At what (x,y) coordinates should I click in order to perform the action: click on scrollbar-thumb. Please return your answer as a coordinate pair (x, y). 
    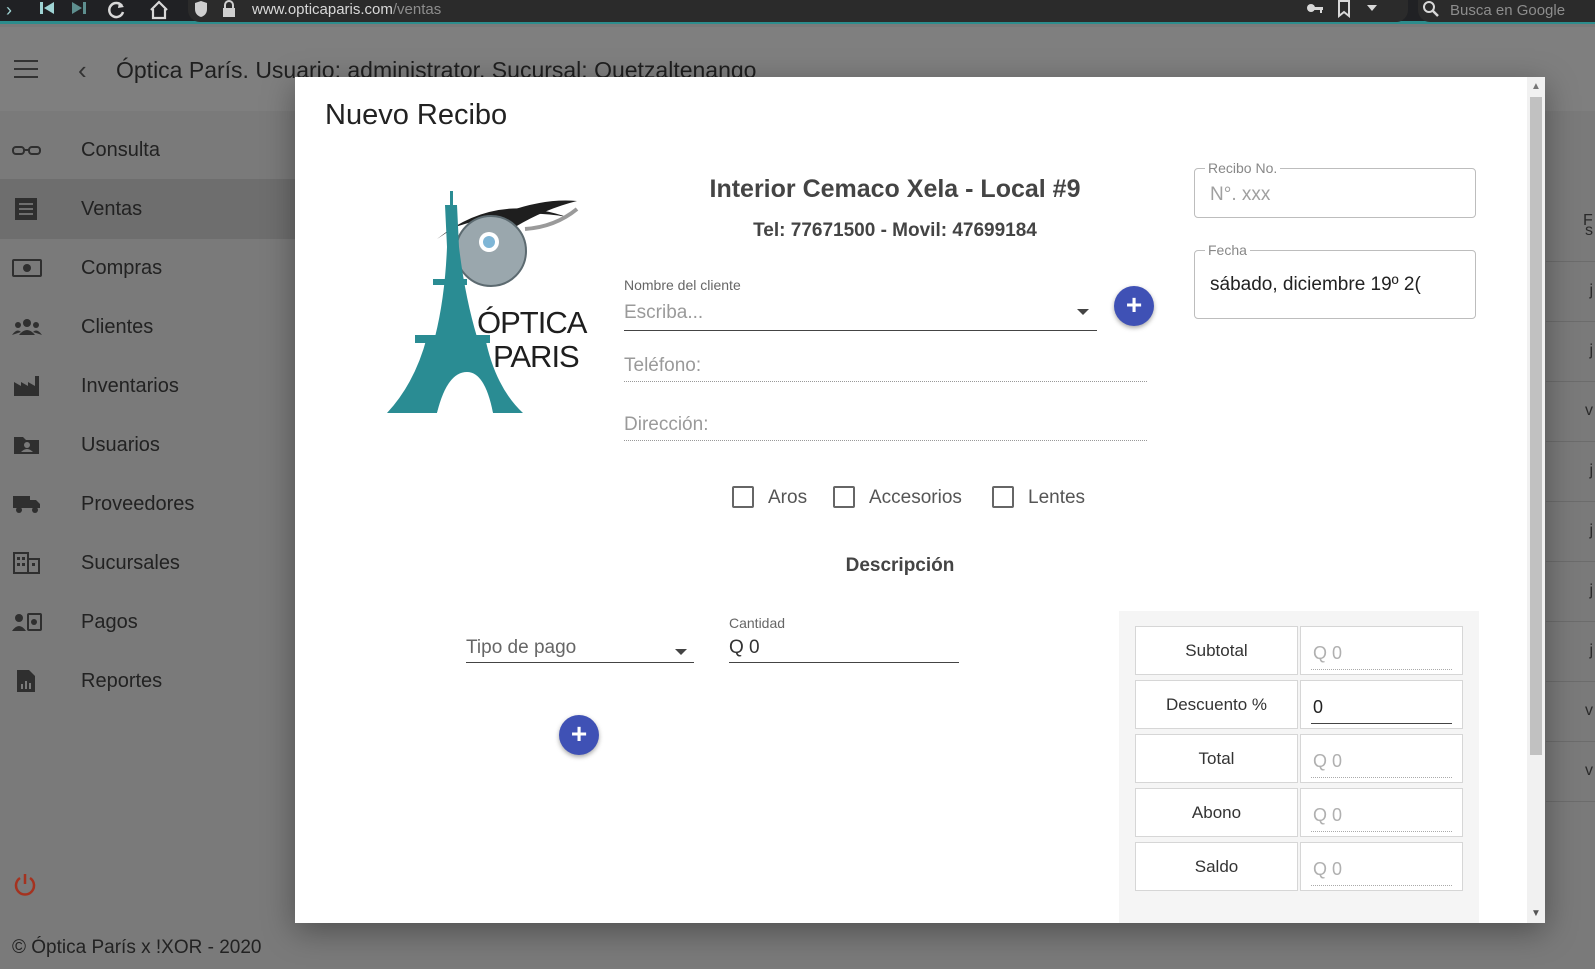
    Looking at the image, I should click on (1536, 426).